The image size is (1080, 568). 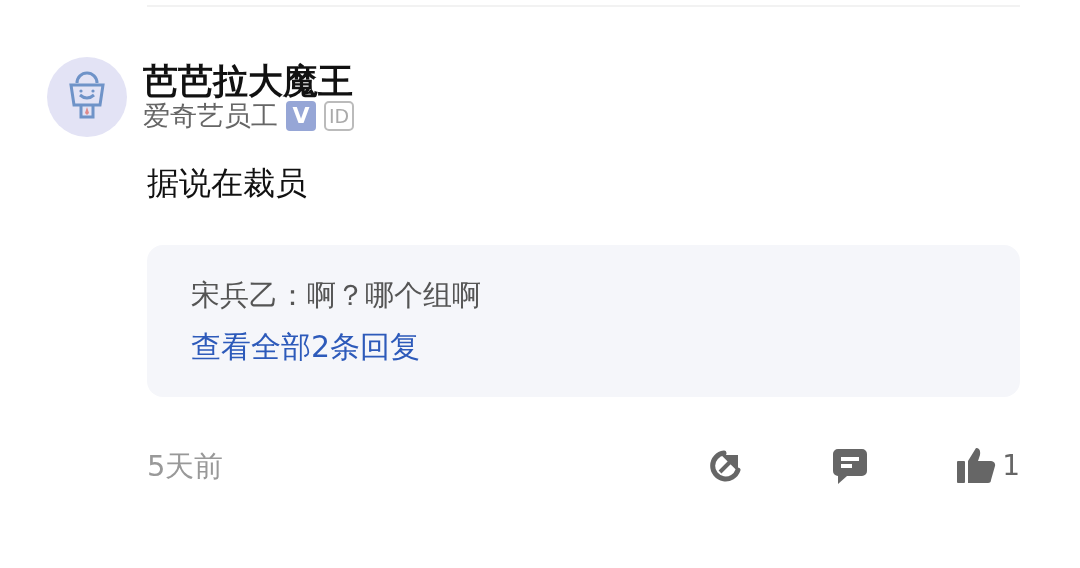 I want to click on id-badge: ID, so click(x=339, y=116).